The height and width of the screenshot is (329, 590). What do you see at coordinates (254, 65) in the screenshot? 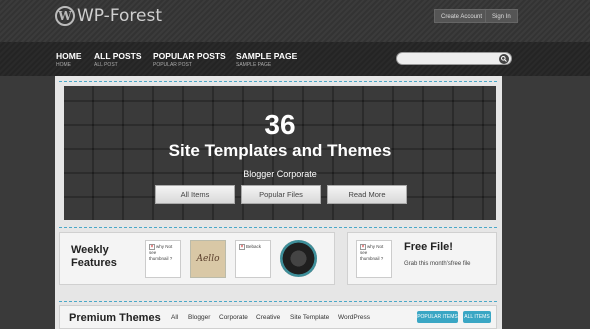
I see `nav-item-sublabel: SAMPLE PAGE` at bounding box center [254, 65].